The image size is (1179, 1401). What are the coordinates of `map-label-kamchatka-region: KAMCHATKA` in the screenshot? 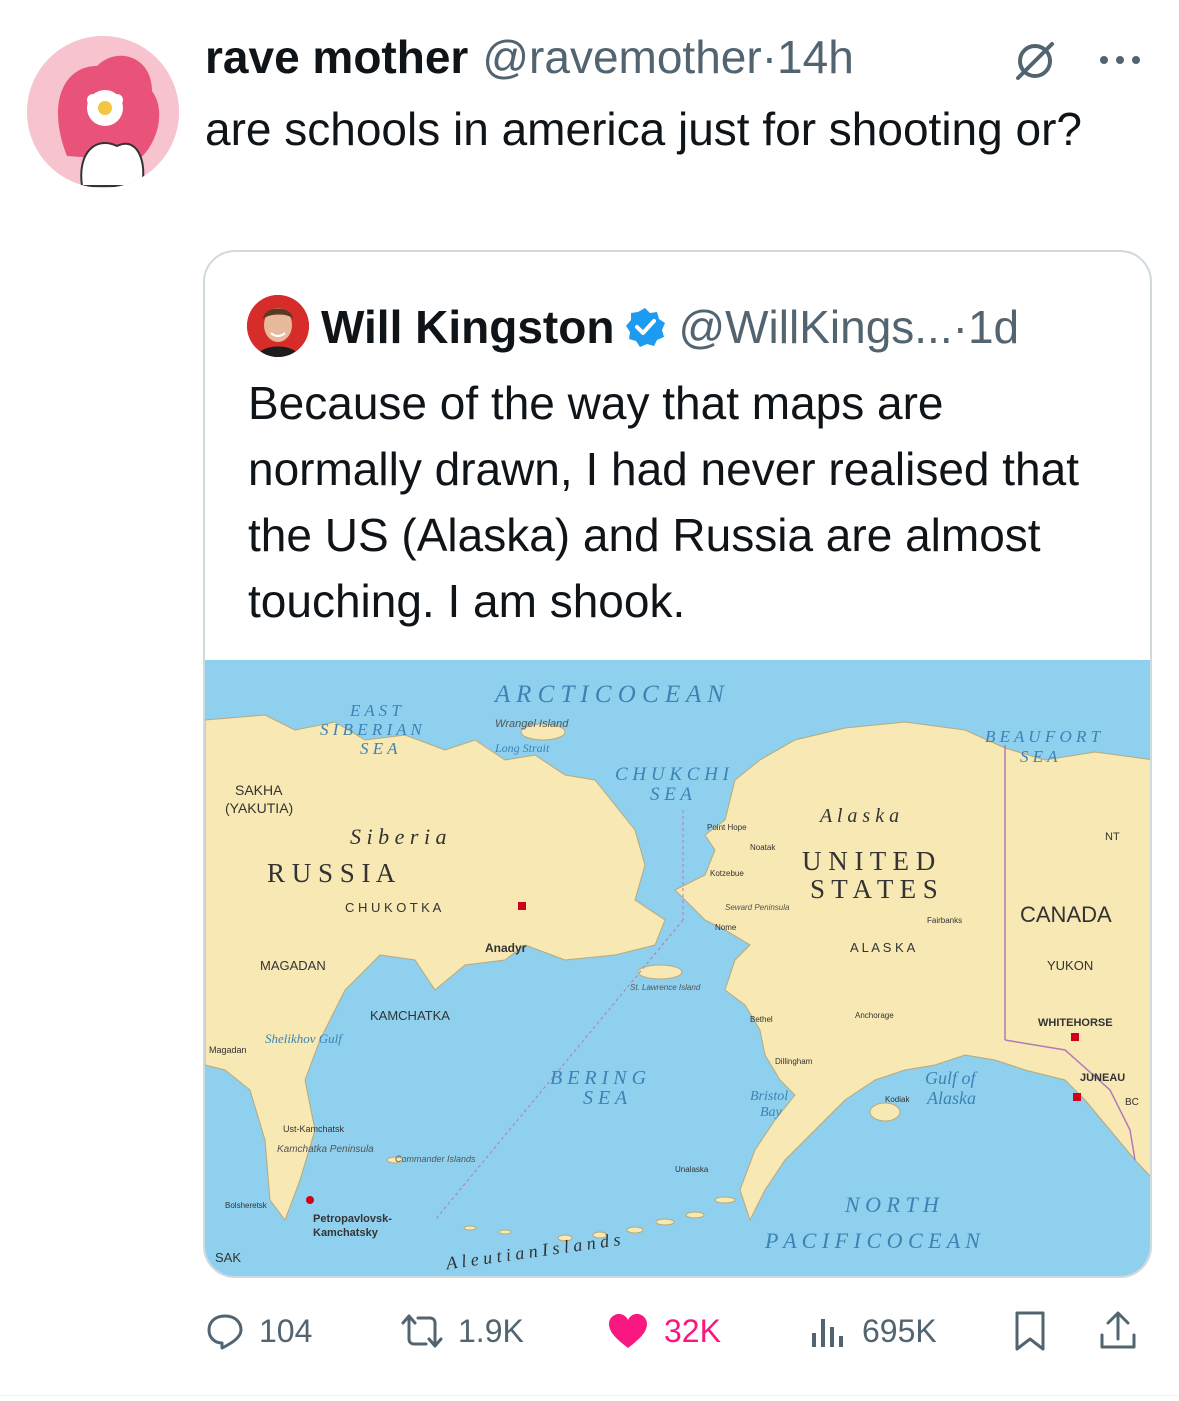 It's located at (410, 1015).